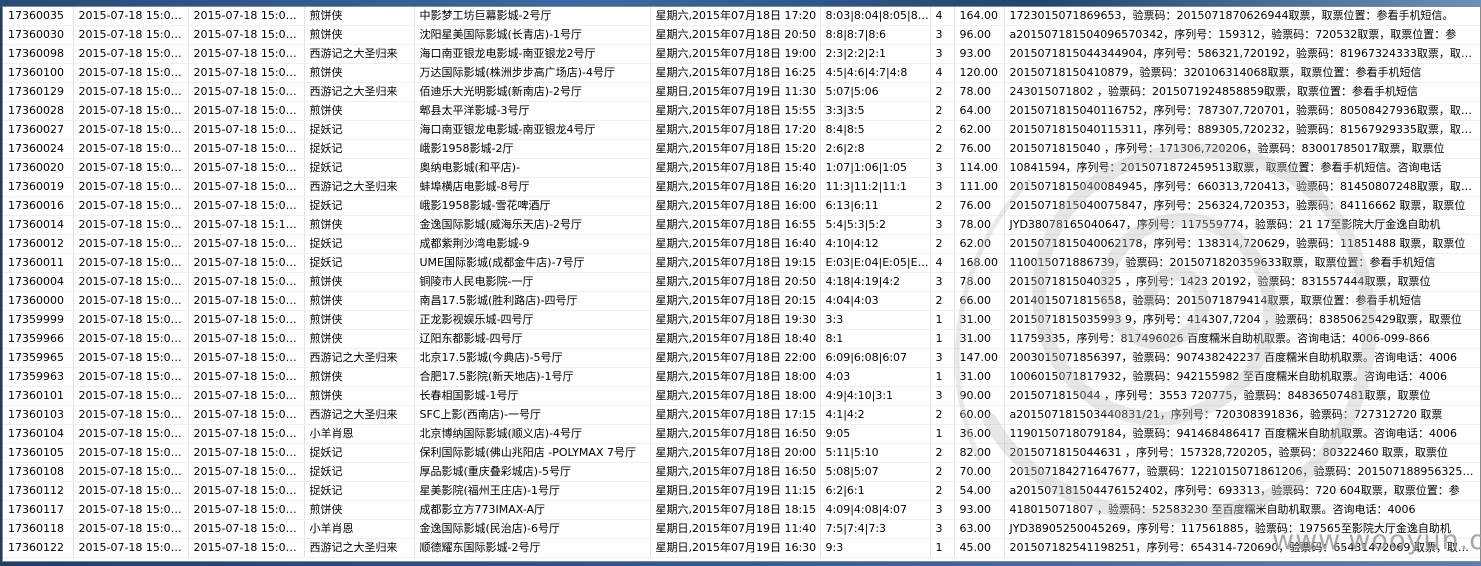 This screenshot has height=566, width=1481. I want to click on cell-seats: 2:3|2:2|2:1, so click(875, 54).